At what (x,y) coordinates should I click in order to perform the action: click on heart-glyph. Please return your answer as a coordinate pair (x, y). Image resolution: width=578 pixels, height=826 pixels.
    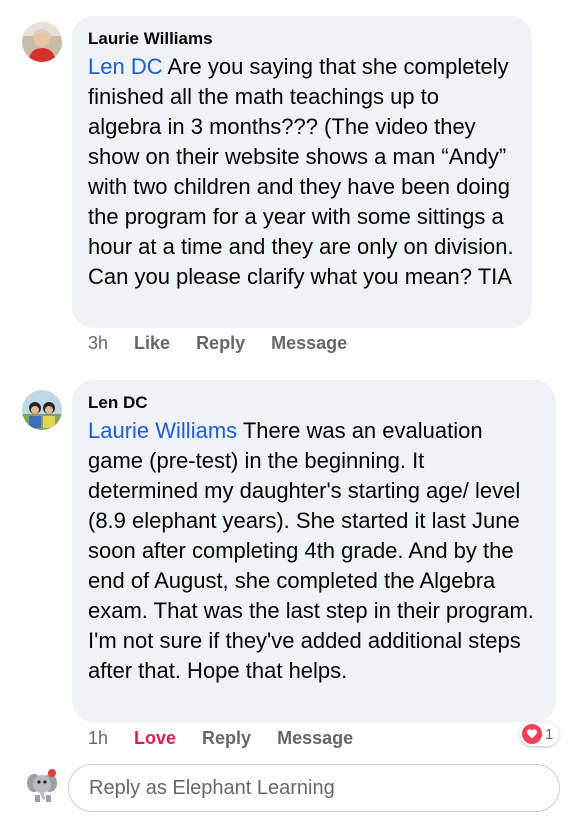
    Looking at the image, I should click on (532, 734).